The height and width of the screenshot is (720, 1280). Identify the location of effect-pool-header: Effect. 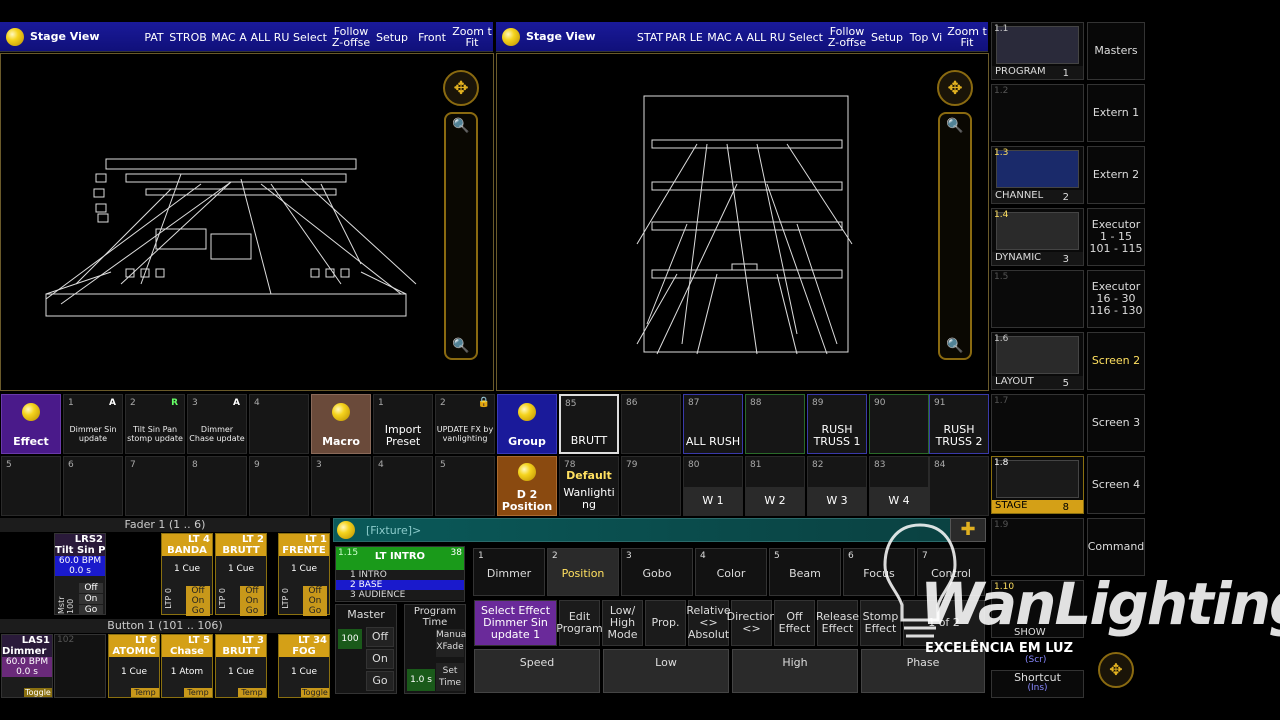
(31, 424).